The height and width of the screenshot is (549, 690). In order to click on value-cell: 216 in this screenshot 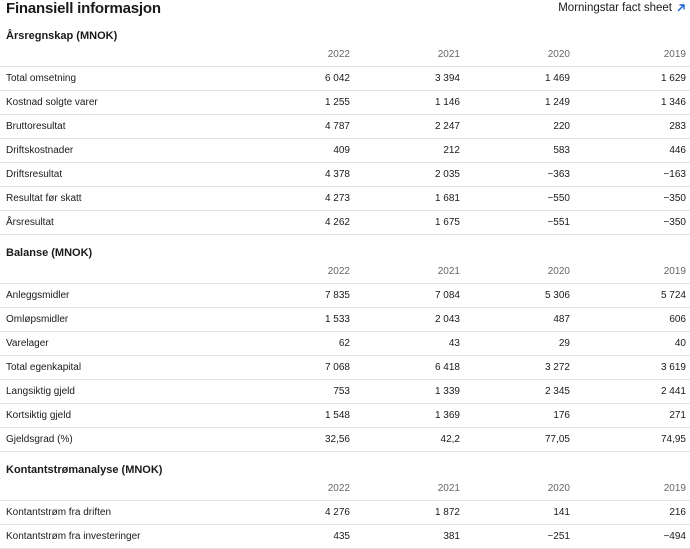, I will do `click(632, 512)`.